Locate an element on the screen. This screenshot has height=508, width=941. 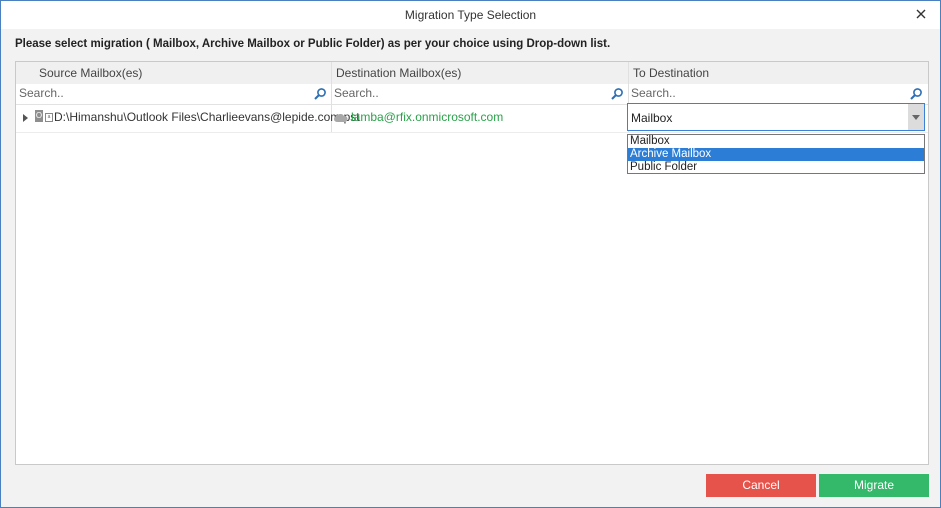
migrate-button: Migrate is located at coordinates (874, 485).